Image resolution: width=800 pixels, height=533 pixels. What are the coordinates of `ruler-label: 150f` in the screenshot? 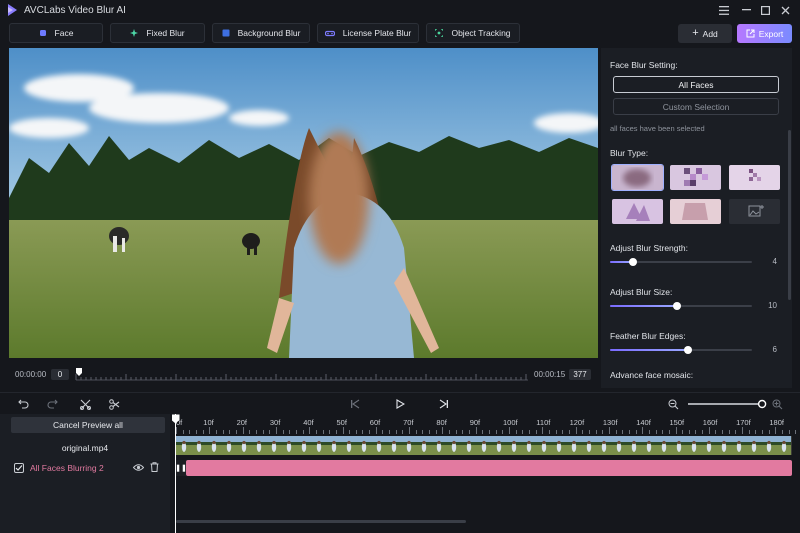 It's located at (677, 422).